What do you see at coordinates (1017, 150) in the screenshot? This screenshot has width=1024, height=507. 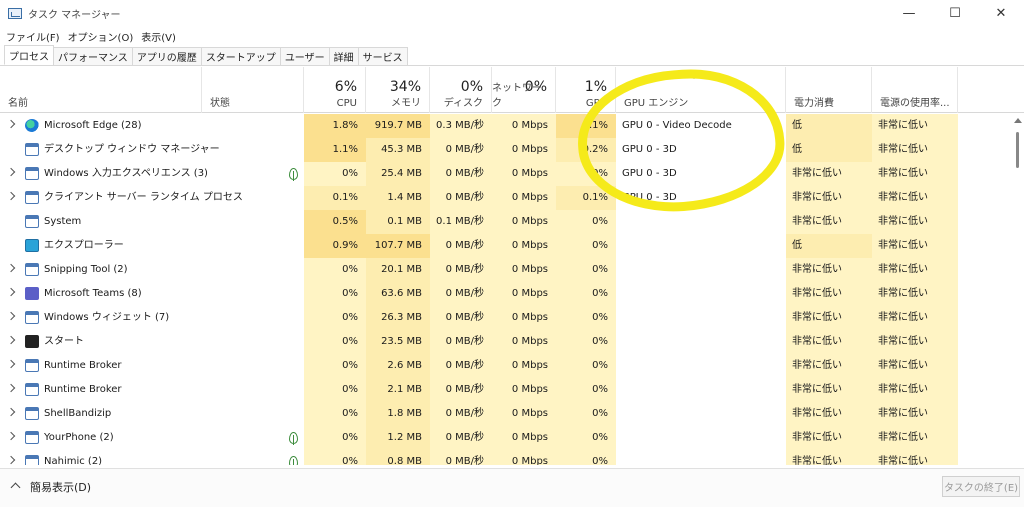 I see `scroll-thumb` at bounding box center [1017, 150].